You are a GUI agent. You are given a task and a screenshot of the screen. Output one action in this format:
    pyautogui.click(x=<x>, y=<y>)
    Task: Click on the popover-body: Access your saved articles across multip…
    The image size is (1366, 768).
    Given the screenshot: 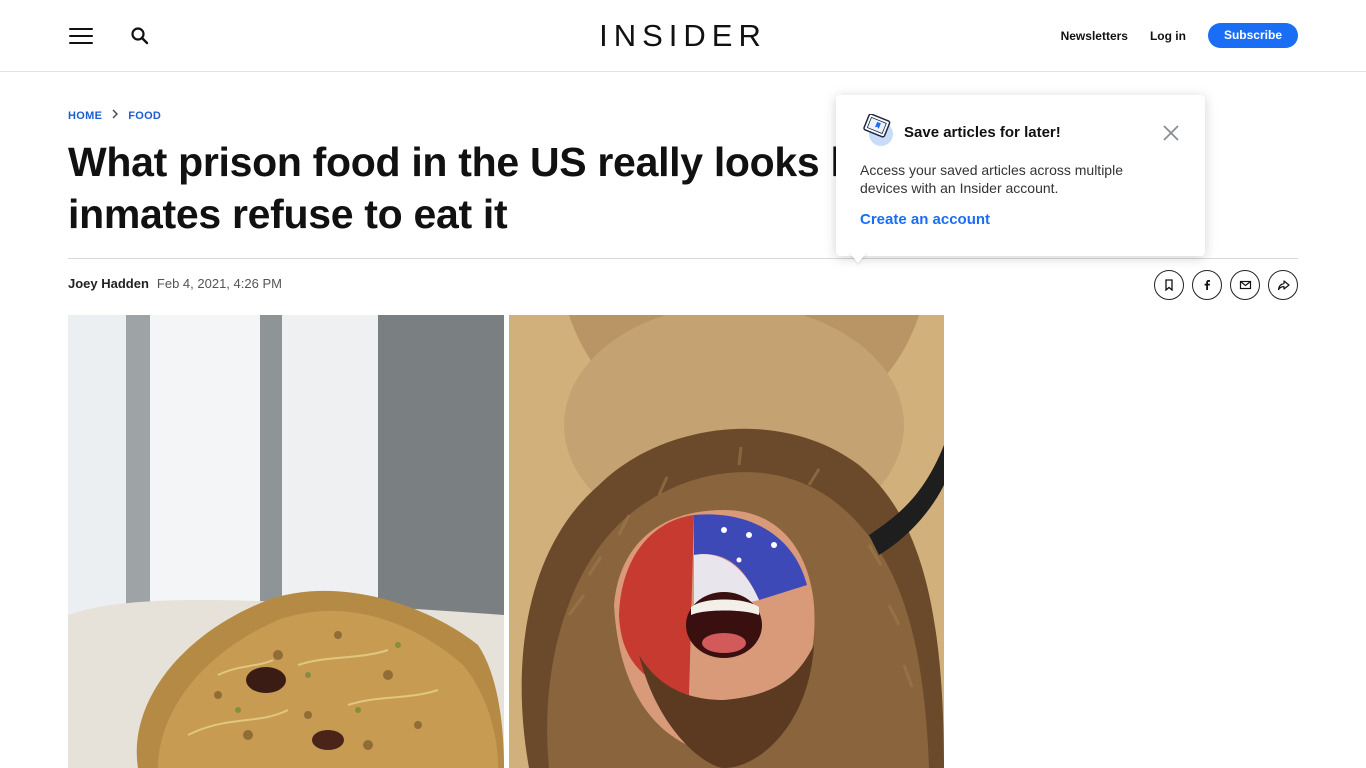 What is the action you would take?
    pyautogui.click(x=991, y=179)
    